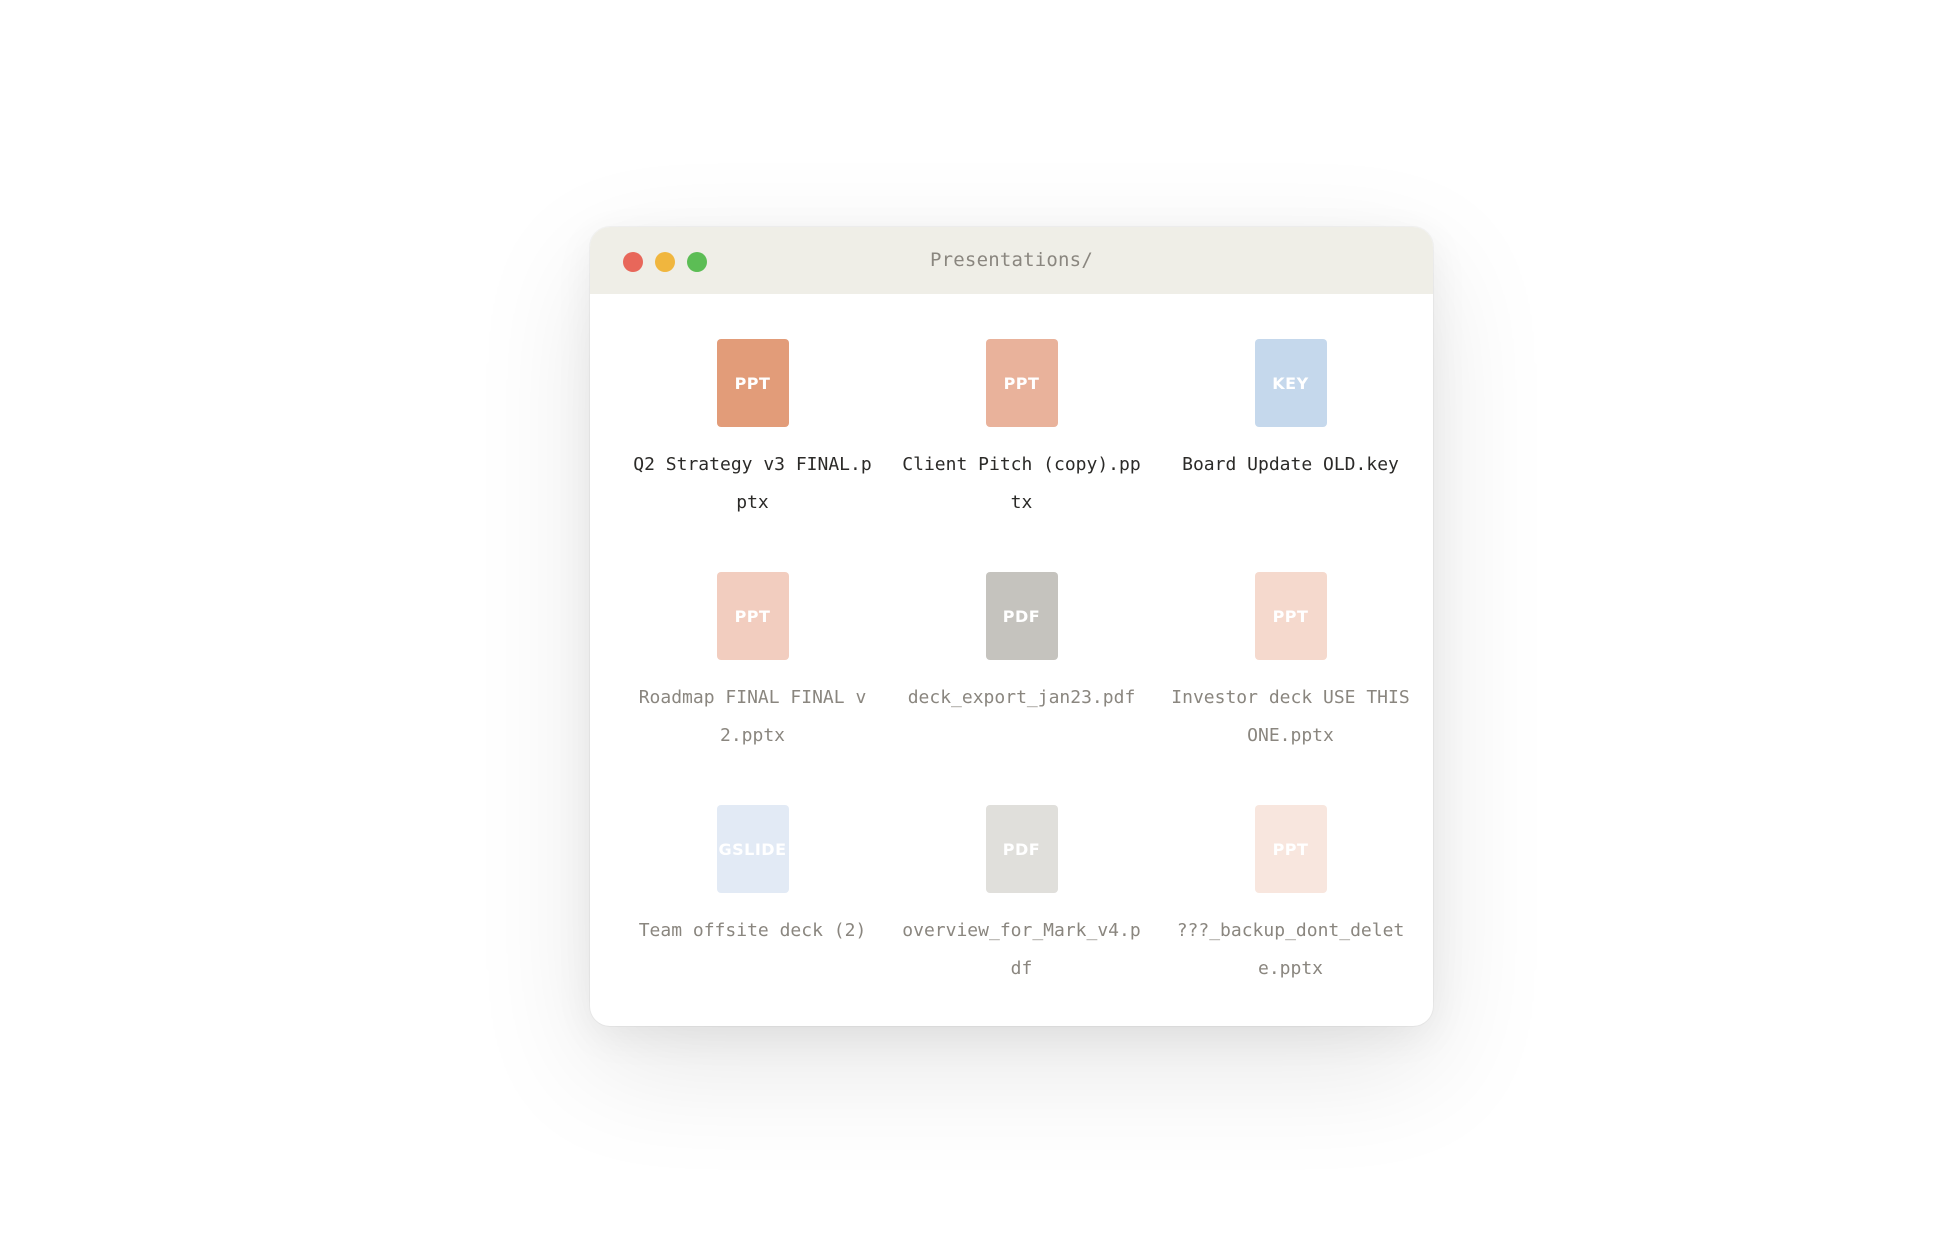 The image size is (1954, 1254). Describe the element at coordinates (1021, 483) in the screenshot. I see `file-name: Client Pitch (copy).pptx` at that location.